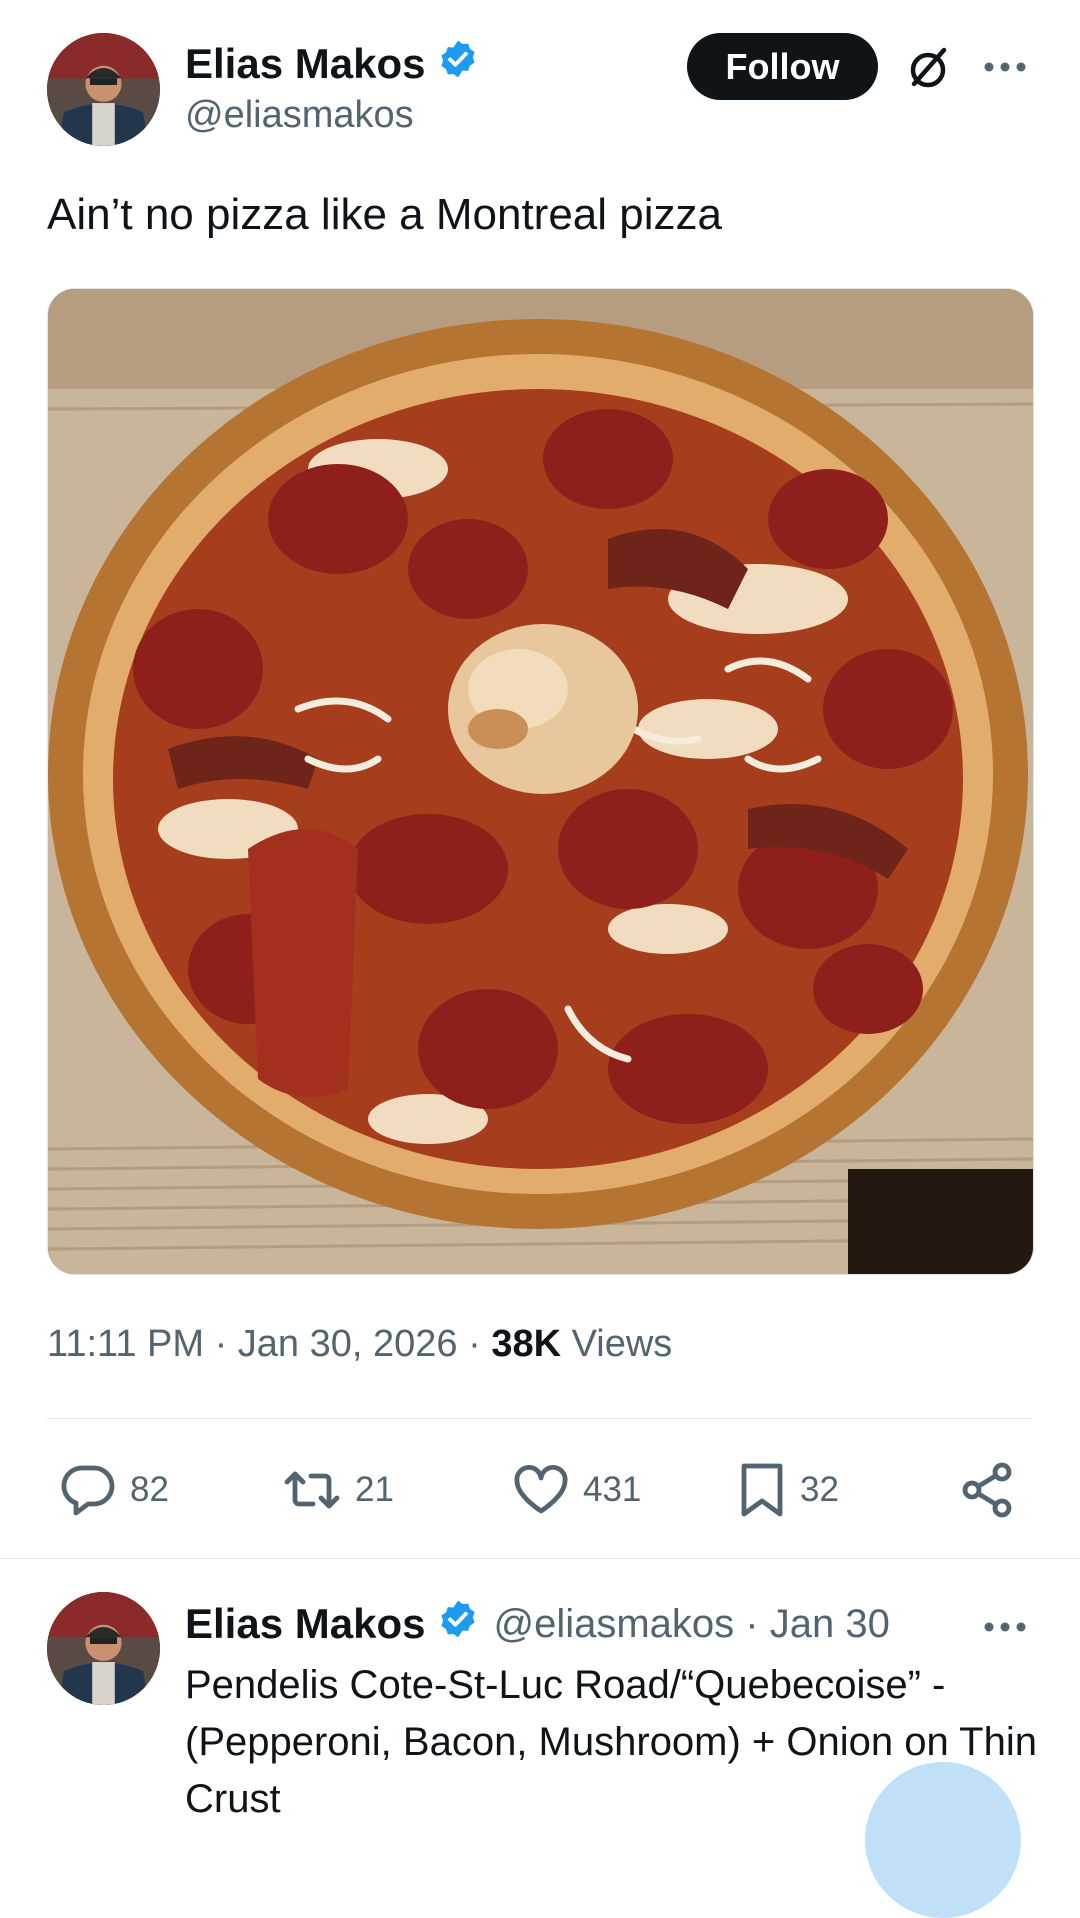 This screenshot has width=1080, height=1918. What do you see at coordinates (987, 1490) in the screenshot?
I see `share-icon` at bounding box center [987, 1490].